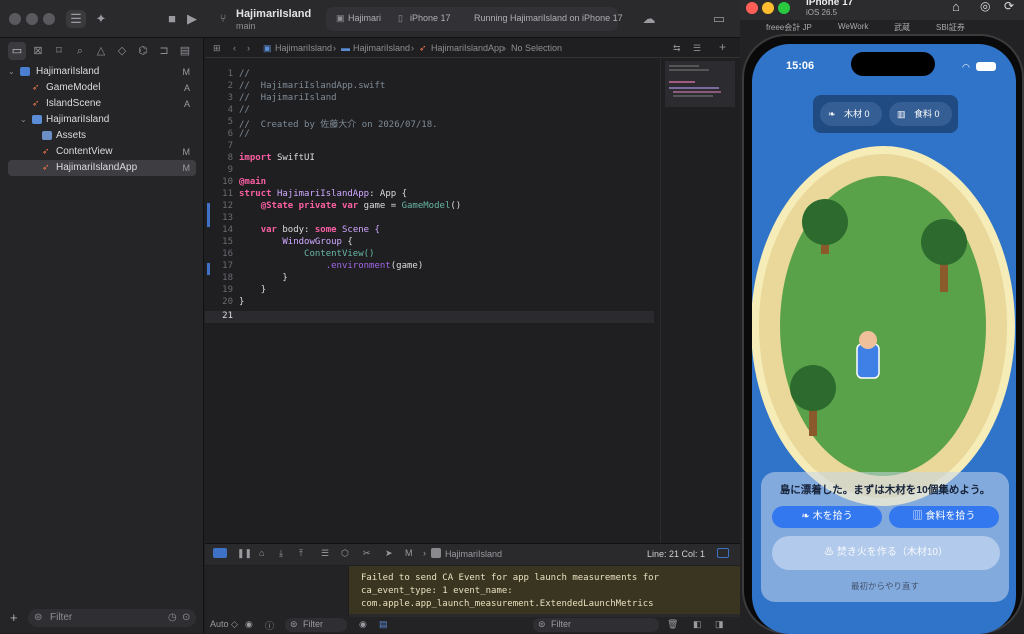 This screenshot has height=634, width=1024. I want to click on split-left-icon: ◧, so click(697, 624).